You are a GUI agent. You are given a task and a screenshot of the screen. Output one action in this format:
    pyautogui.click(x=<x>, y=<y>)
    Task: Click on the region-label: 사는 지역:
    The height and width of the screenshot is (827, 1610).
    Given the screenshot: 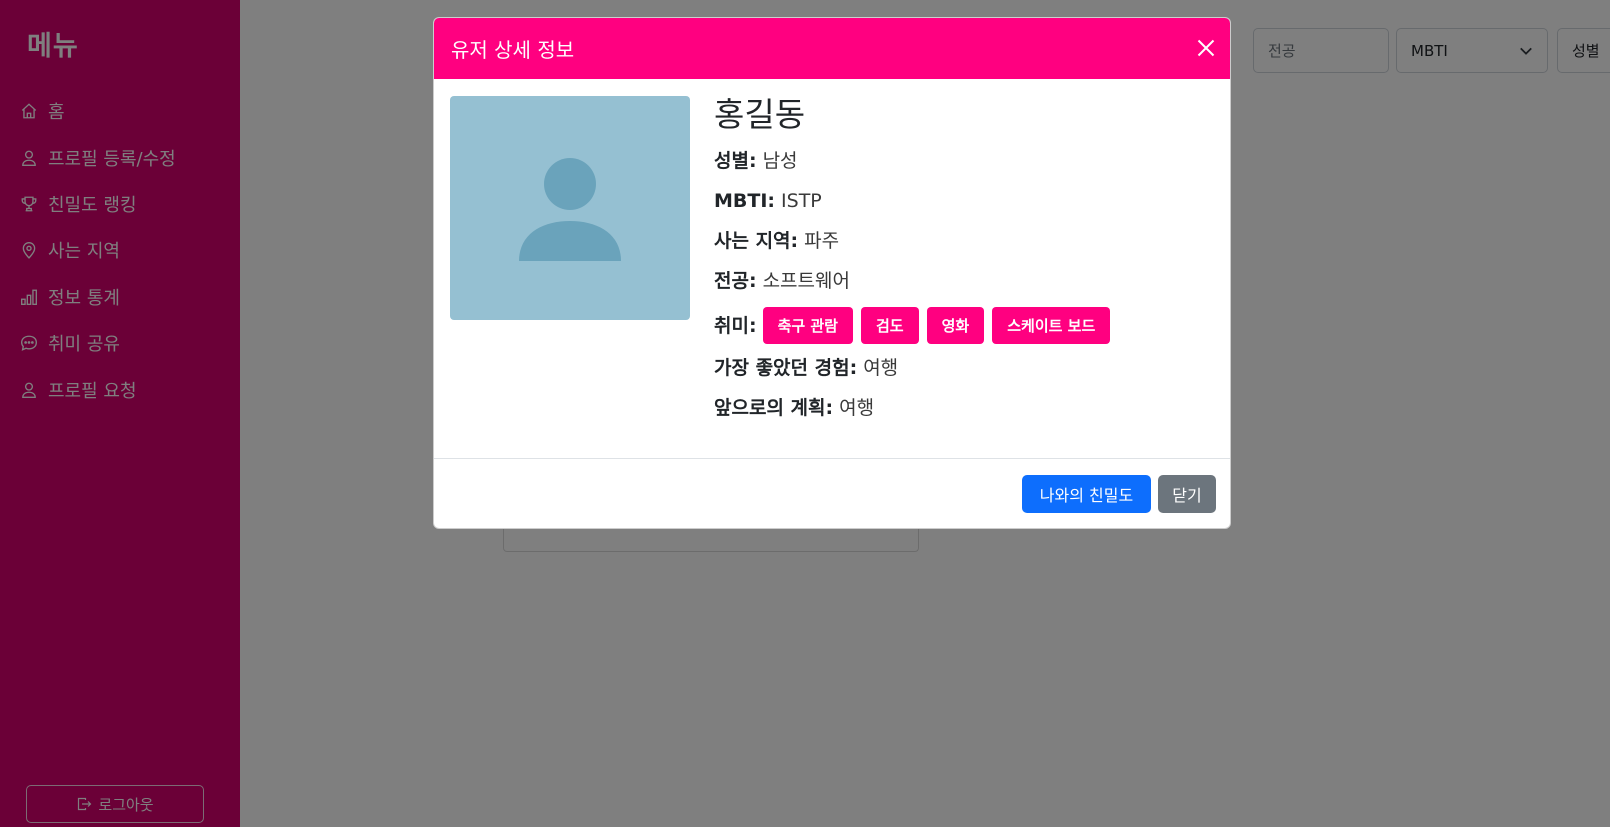 What is the action you would take?
    pyautogui.click(x=756, y=240)
    